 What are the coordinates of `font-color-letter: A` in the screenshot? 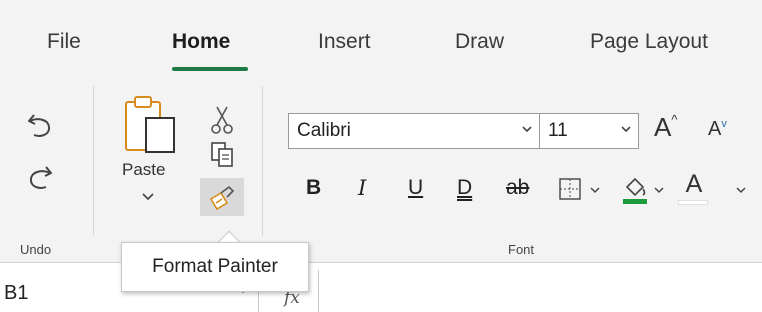 It's located at (694, 184).